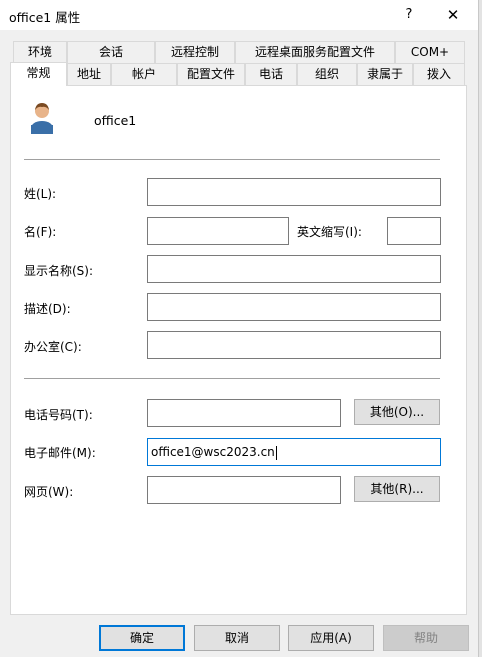 The width and height of the screenshot is (482, 657). I want to click on office-label: 办公室(C):, so click(53, 347).